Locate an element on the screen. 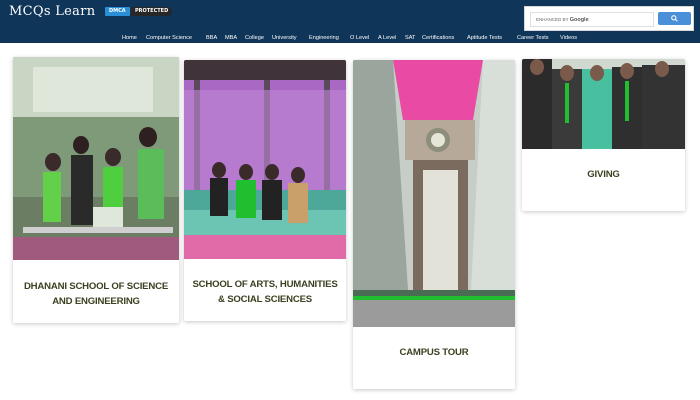  dmca-badge: DMCA is located at coordinates (117, 11).